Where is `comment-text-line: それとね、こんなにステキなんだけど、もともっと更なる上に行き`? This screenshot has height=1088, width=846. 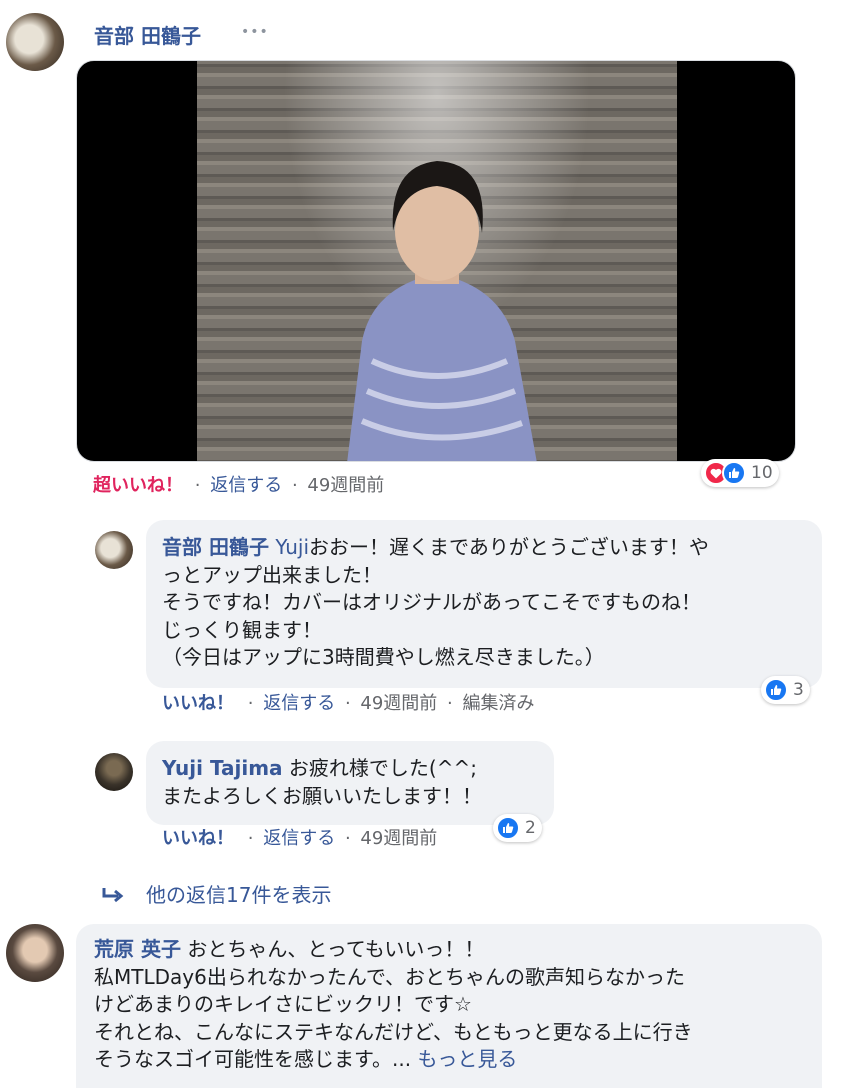 comment-text-line: それとね、こんなにステキなんだけど、もともっと更なる上に行き is located at coordinates (393, 1031).